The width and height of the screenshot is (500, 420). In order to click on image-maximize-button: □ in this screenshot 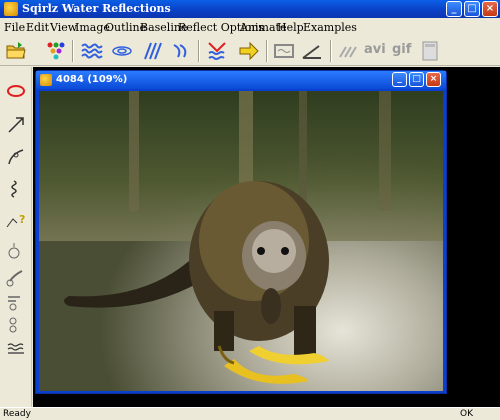, I will do `click(416, 79)`.